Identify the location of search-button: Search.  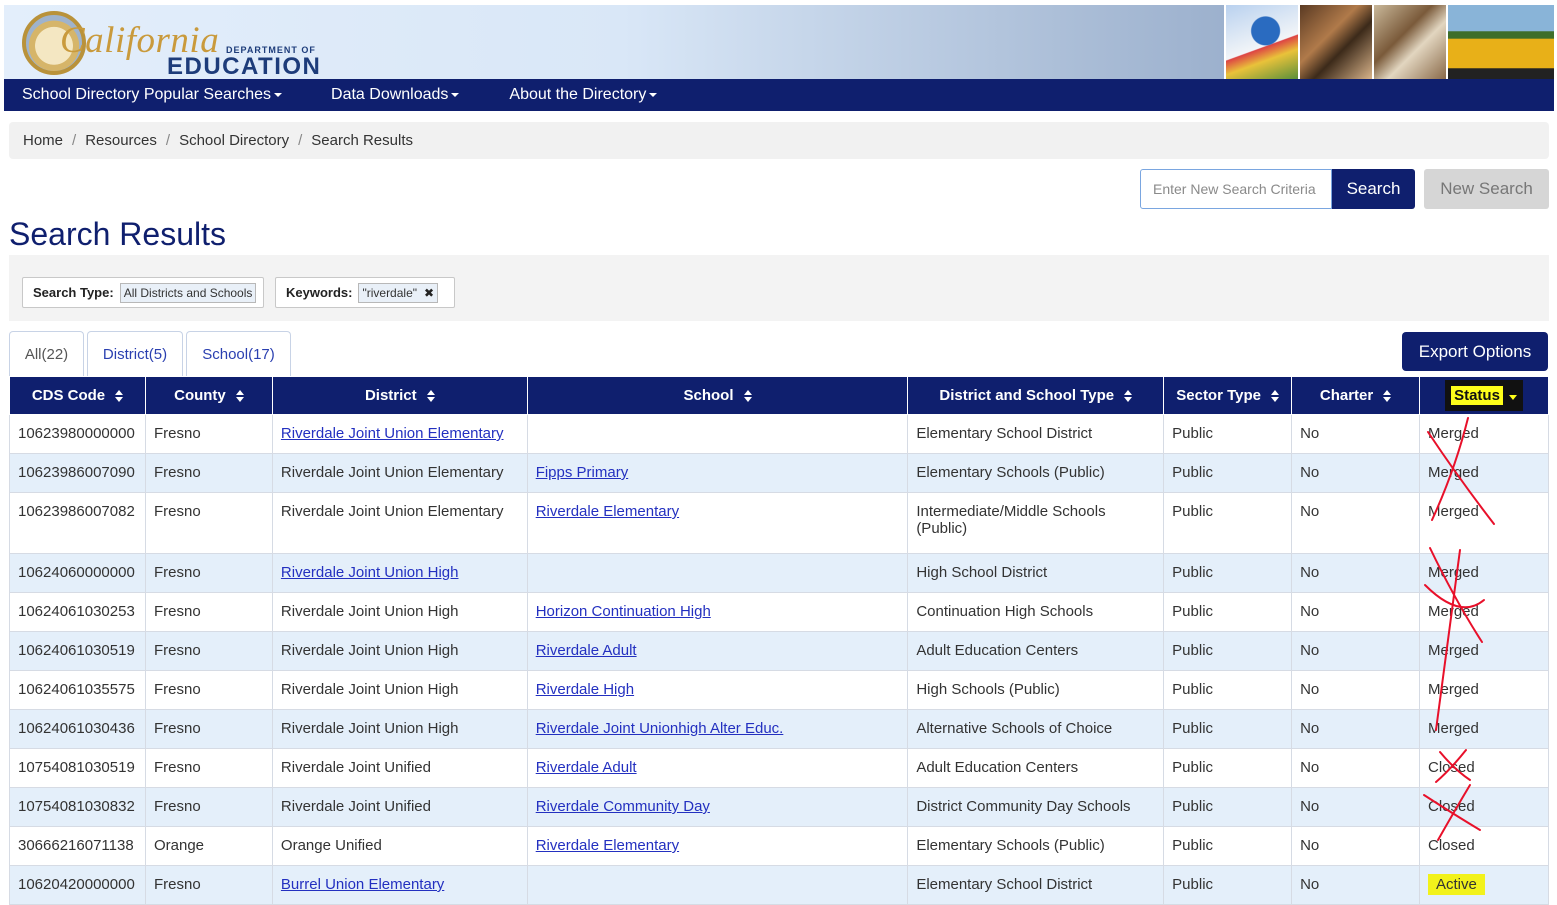
(1373, 189).